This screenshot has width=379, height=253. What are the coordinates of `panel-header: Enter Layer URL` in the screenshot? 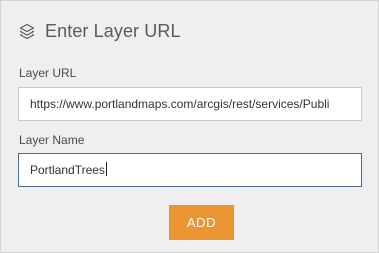 It's located at (99, 31).